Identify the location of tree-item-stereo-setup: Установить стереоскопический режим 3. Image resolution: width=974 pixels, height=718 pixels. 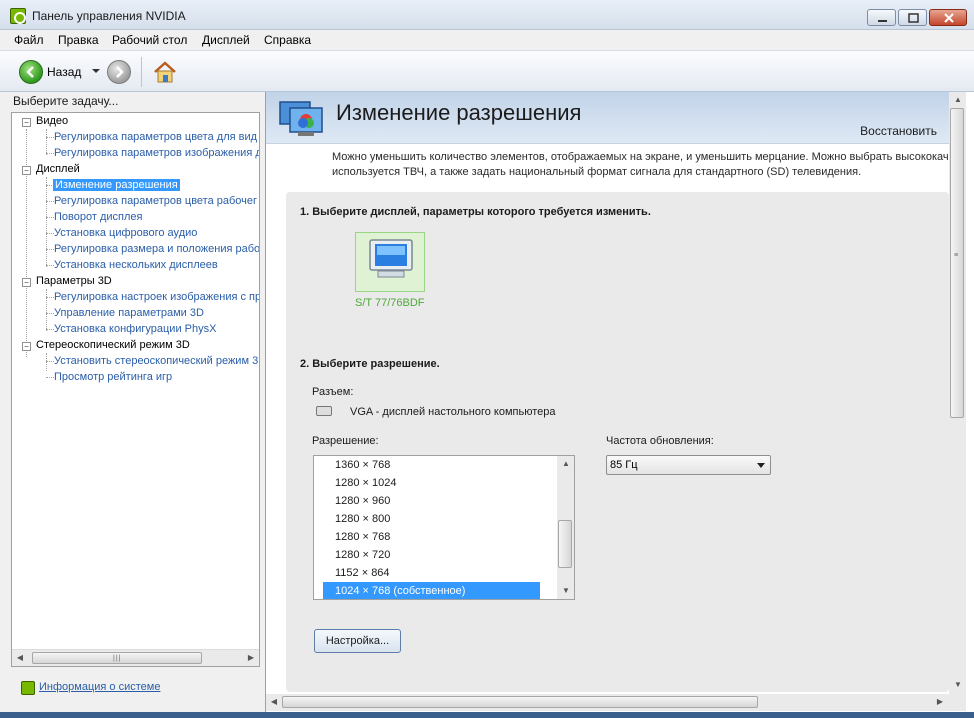
(156, 361).